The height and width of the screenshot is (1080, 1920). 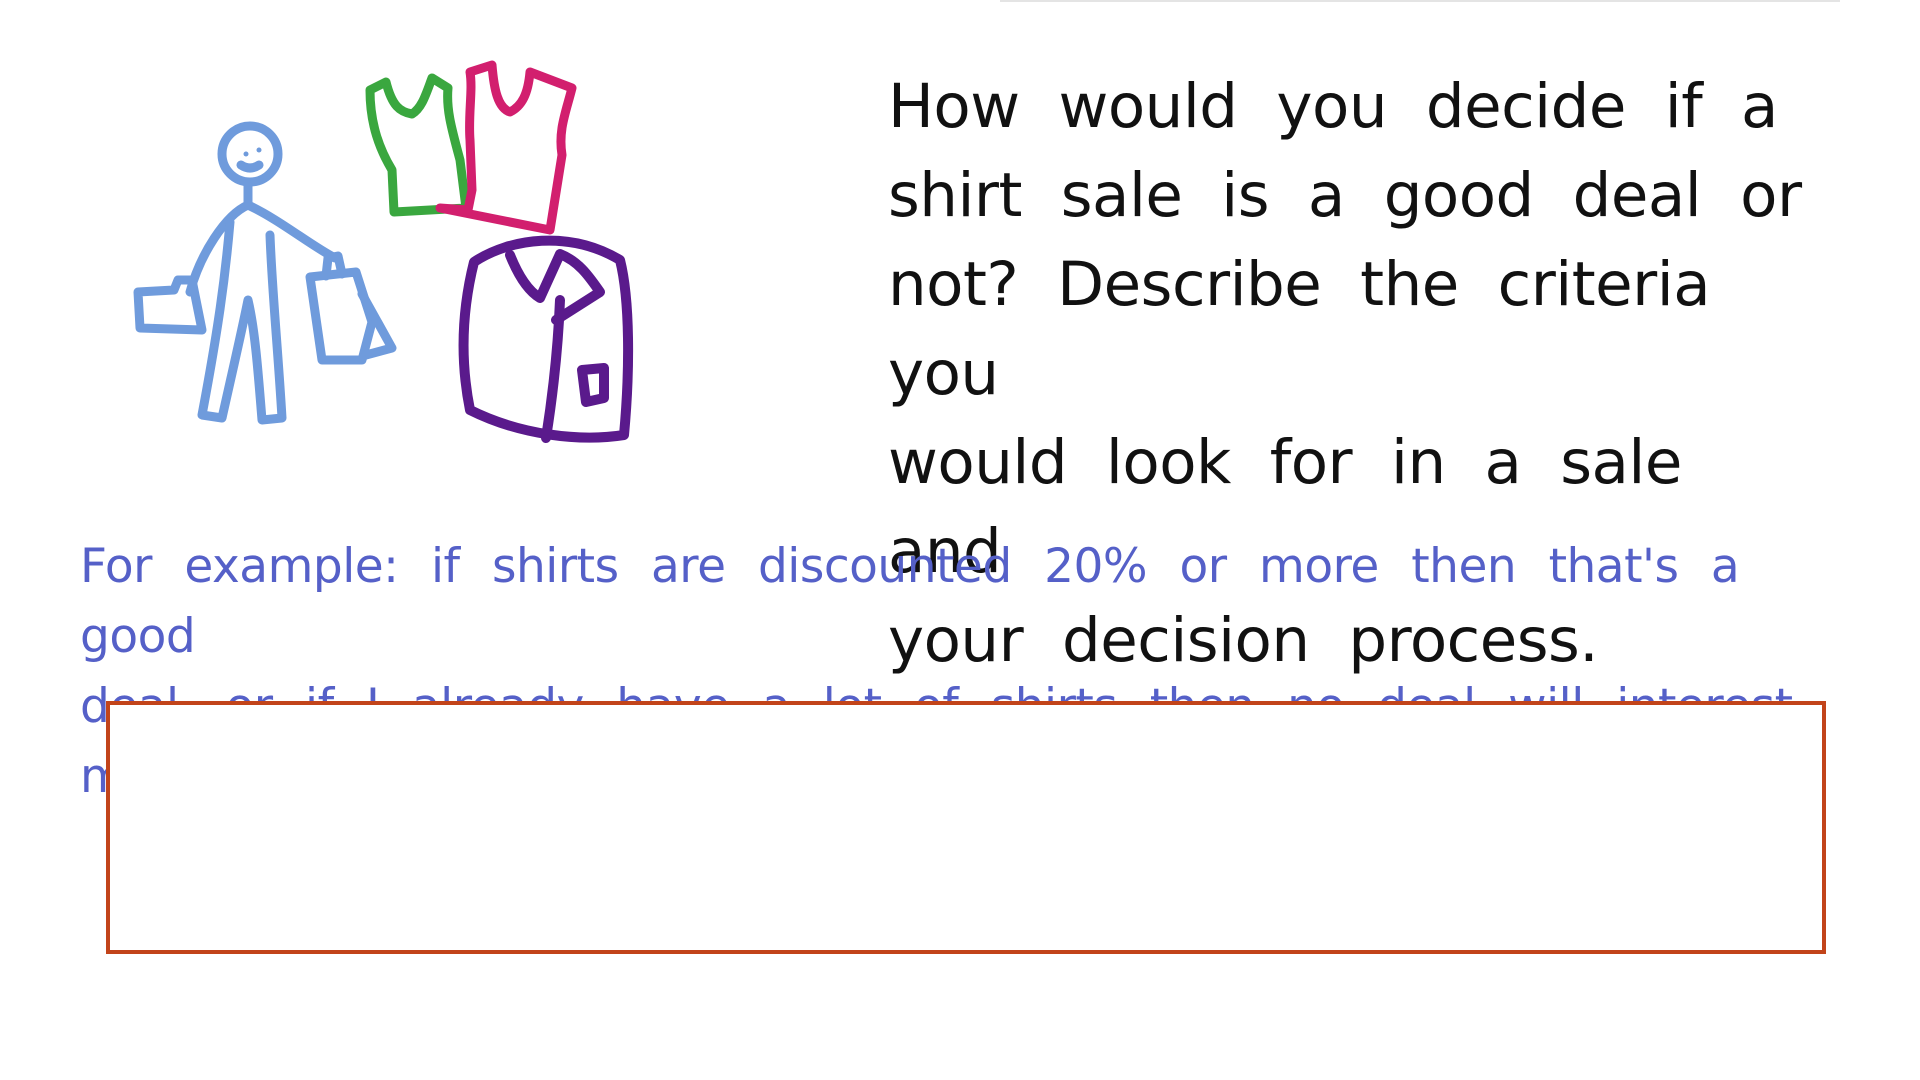 I want to click on question-line-1: How would you decide if a, so click(x=1333, y=106).